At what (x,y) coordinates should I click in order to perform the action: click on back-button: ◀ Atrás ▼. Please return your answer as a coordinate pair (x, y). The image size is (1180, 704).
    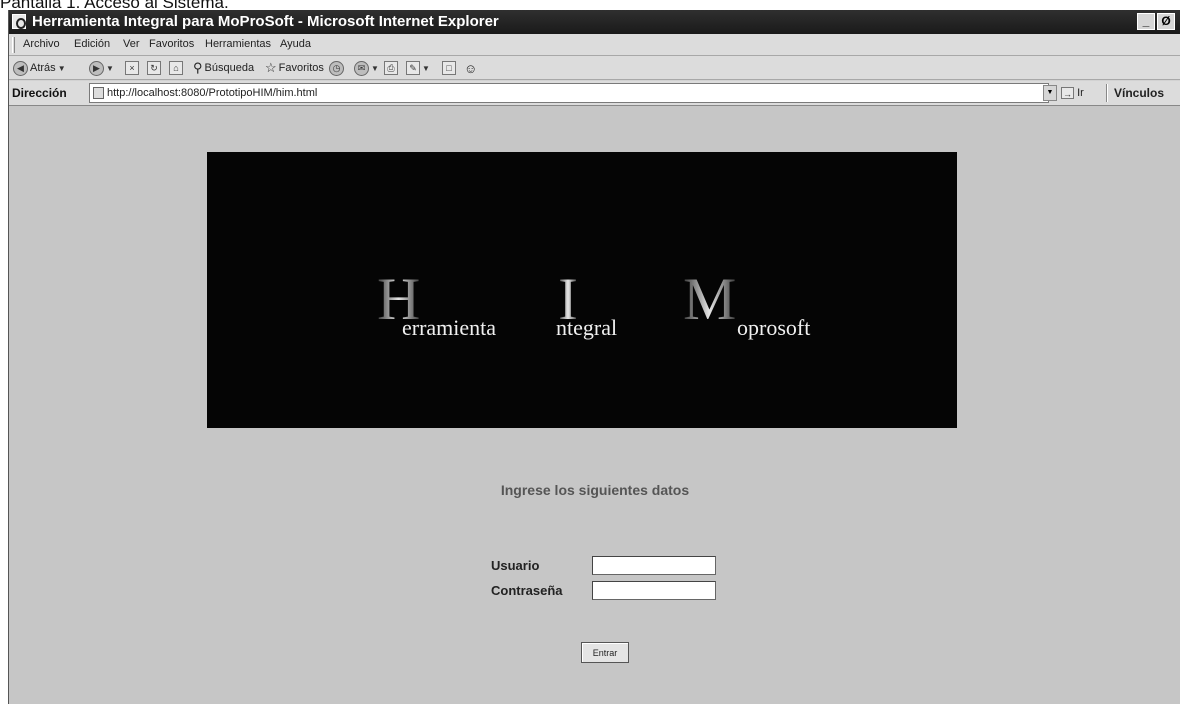
    Looking at the image, I should click on (39, 68).